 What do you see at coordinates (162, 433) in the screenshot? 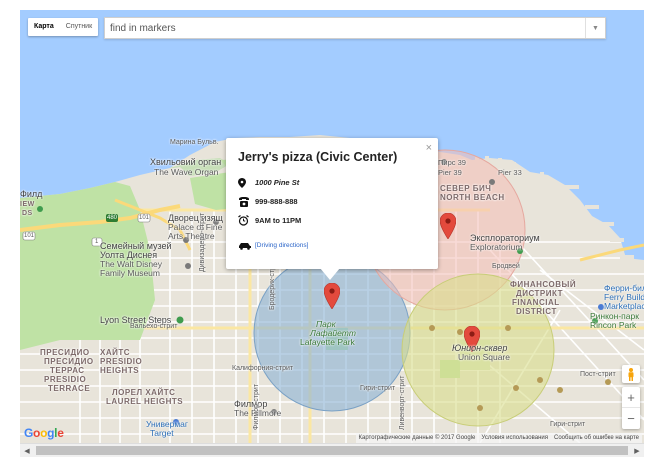
I see `map-label: Target` at bounding box center [162, 433].